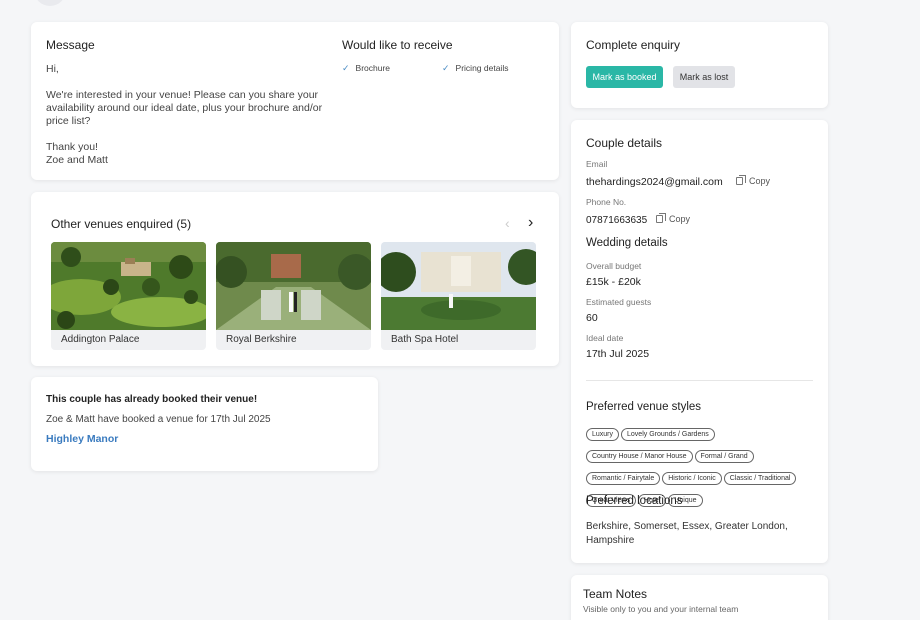  Describe the element at coordinates (482, 68) in the screenshot. I see `receive-item-label: Pricing details` at that location.